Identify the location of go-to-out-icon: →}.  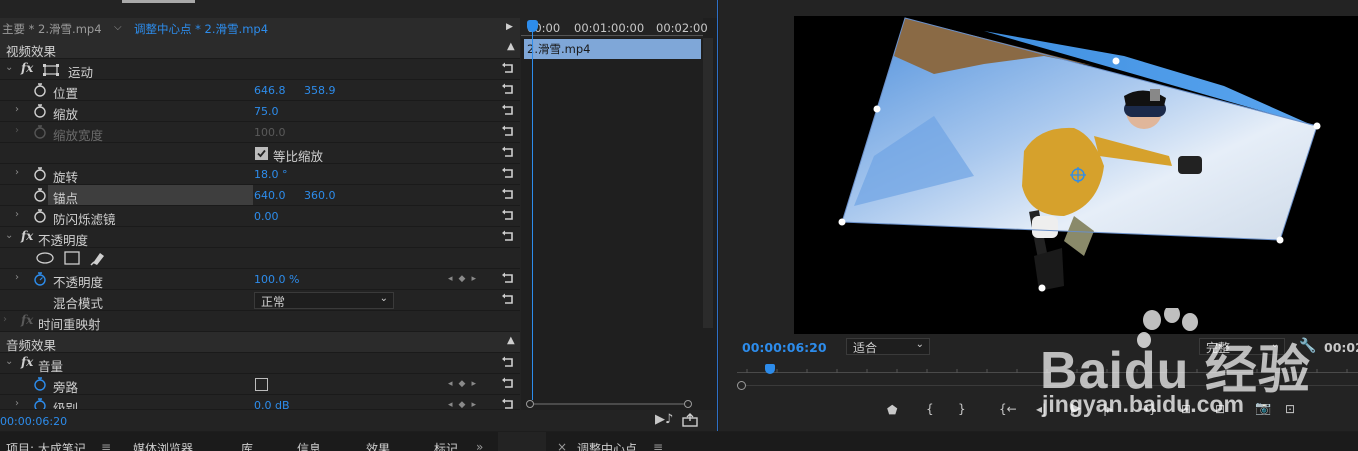
(1148, 409).